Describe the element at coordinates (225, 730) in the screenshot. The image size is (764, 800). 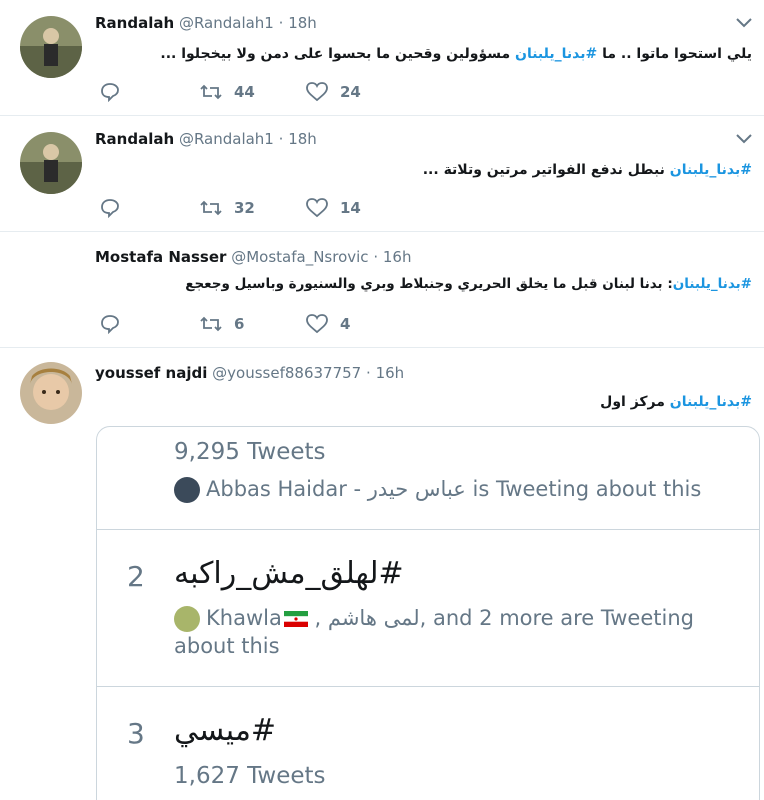
I see `trend-name: #ميسي` at that location.